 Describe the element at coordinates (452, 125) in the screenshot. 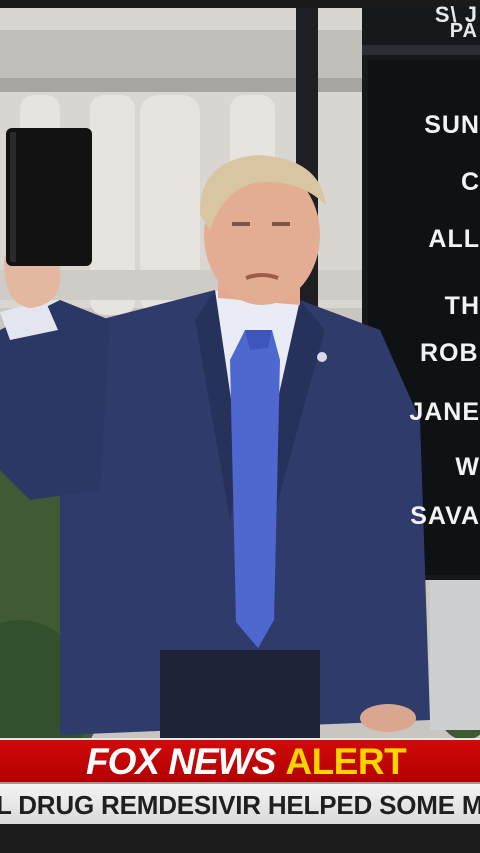

I see `sign-letter-line: SUN` at that location.